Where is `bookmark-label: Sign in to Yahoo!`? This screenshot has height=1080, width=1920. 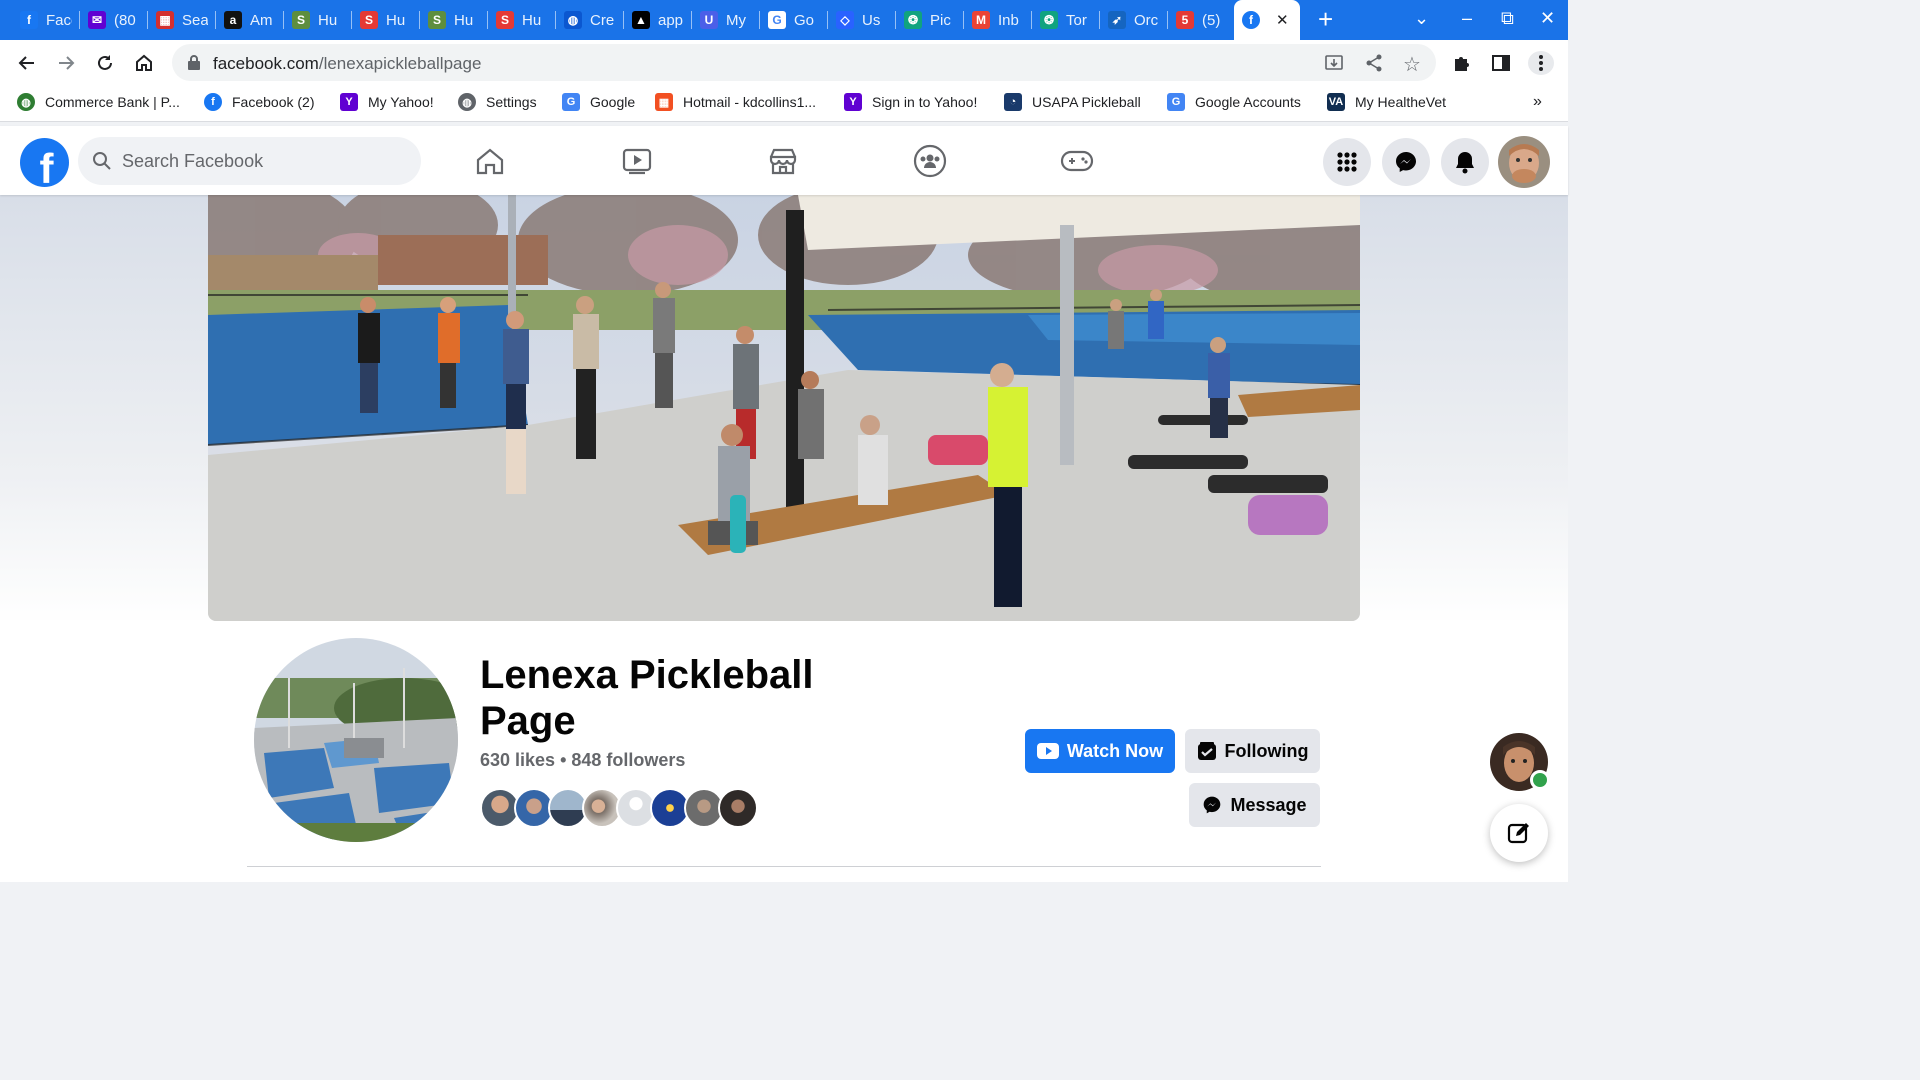
bookmark-label: Sign in to Yahoo! is located at coordinates (925, 102).